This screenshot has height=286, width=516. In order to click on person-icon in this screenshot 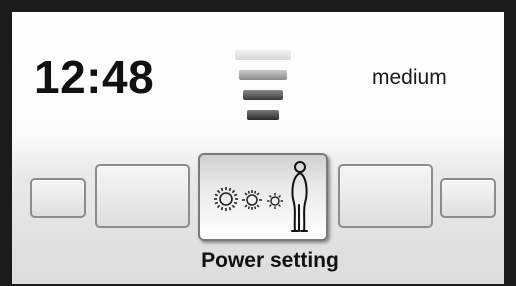, I will do `click(299, 196)`.